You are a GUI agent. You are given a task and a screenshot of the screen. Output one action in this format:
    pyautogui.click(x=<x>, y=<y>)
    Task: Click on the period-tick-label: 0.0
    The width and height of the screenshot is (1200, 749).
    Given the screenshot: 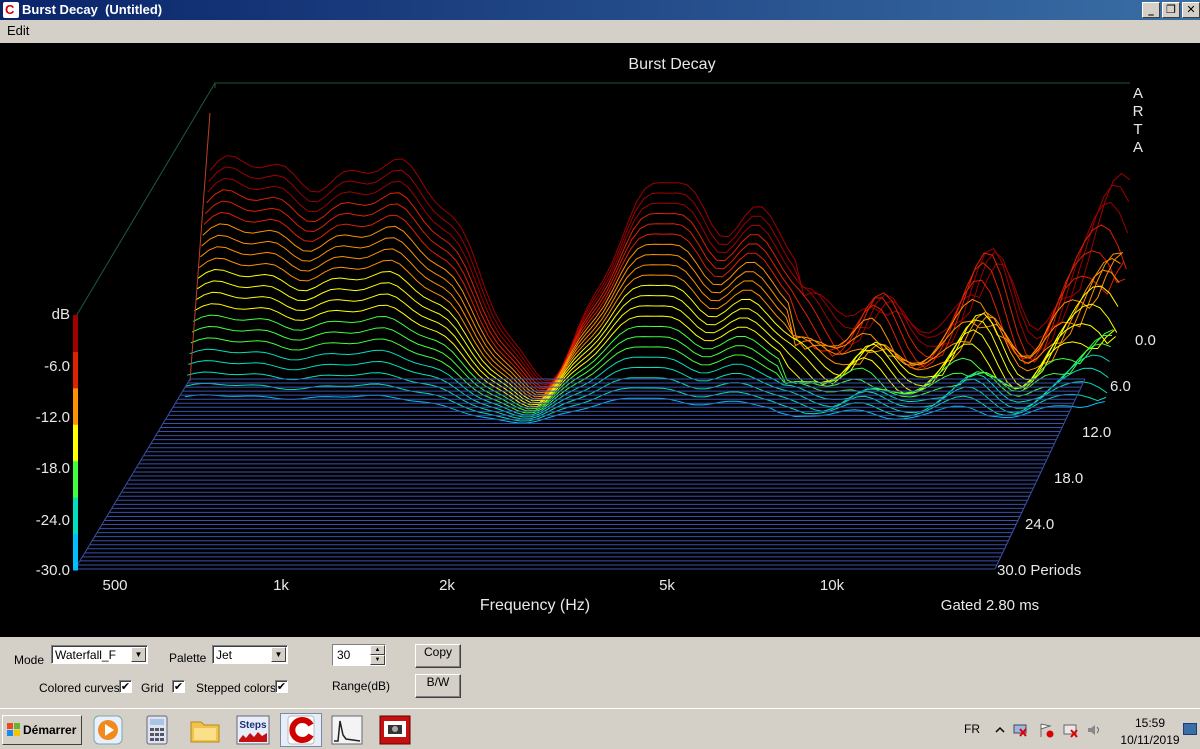 What is the action you would take?
    pyautogui.click(x=1145, y=340)
    